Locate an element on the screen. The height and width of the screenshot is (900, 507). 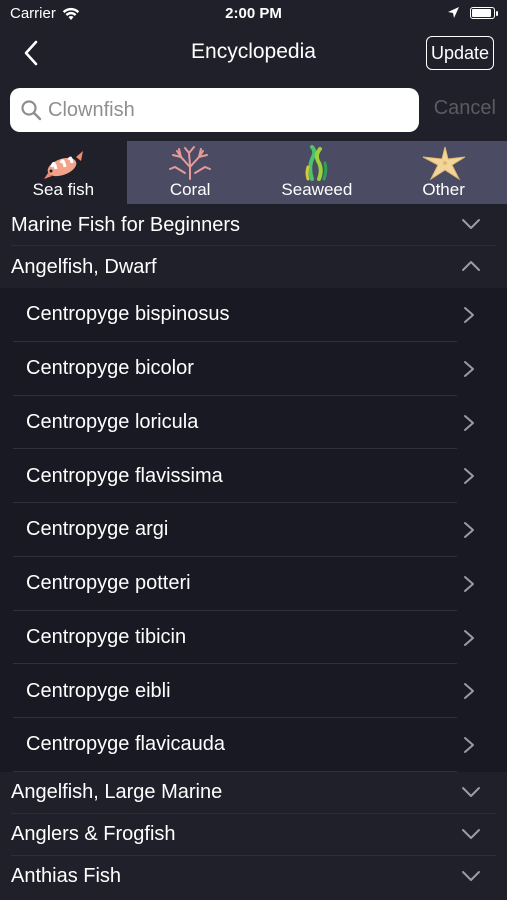
update-button: Update is located at coordinates (459, 53).